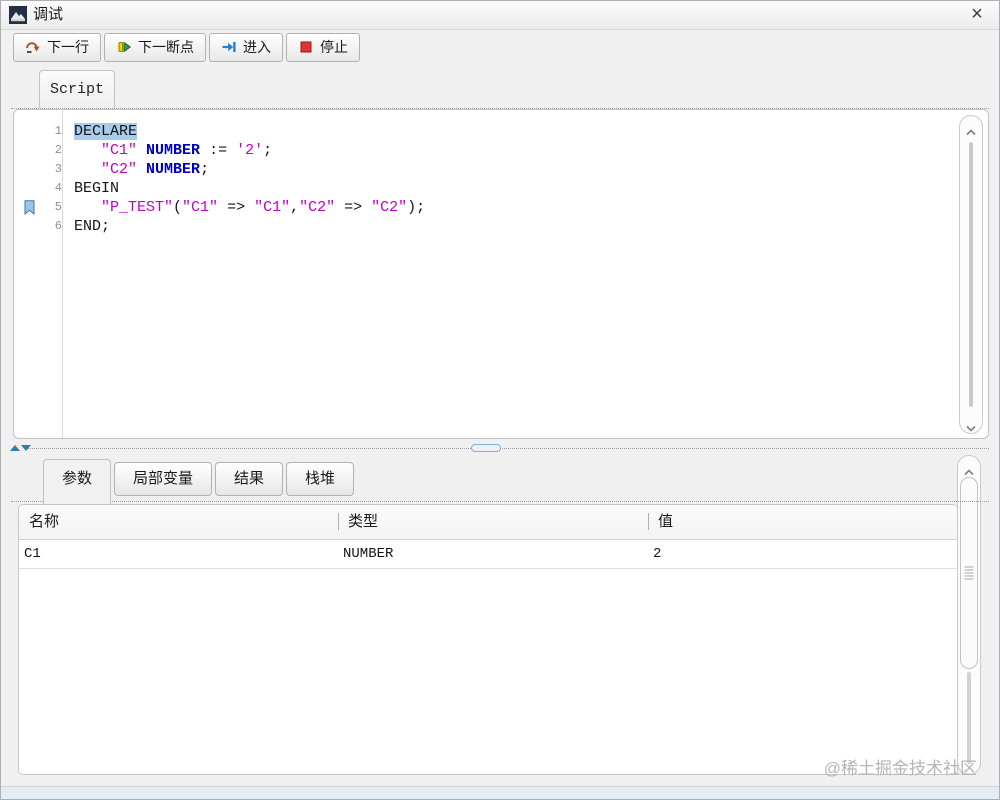 This screenshot has height=800, width=1000. I want to click on table-row: C1 NUMBER 2, so click(488, 554).